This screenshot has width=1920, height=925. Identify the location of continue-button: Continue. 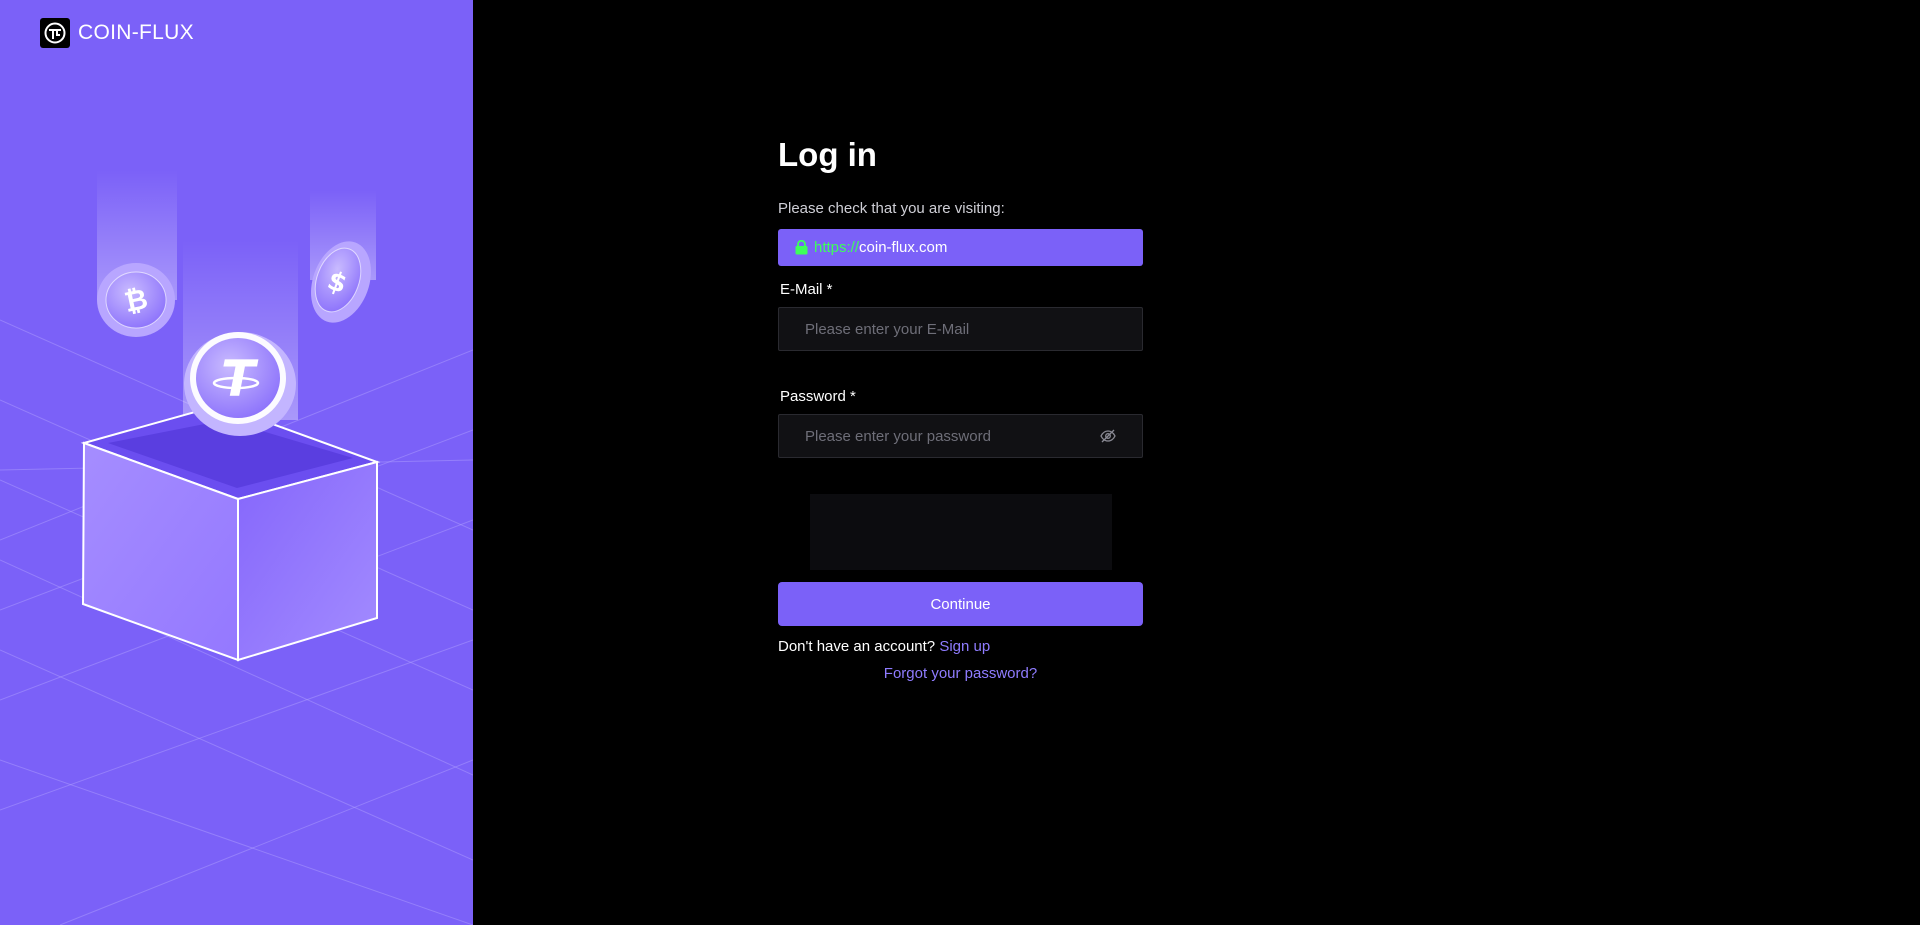
(960, 604).